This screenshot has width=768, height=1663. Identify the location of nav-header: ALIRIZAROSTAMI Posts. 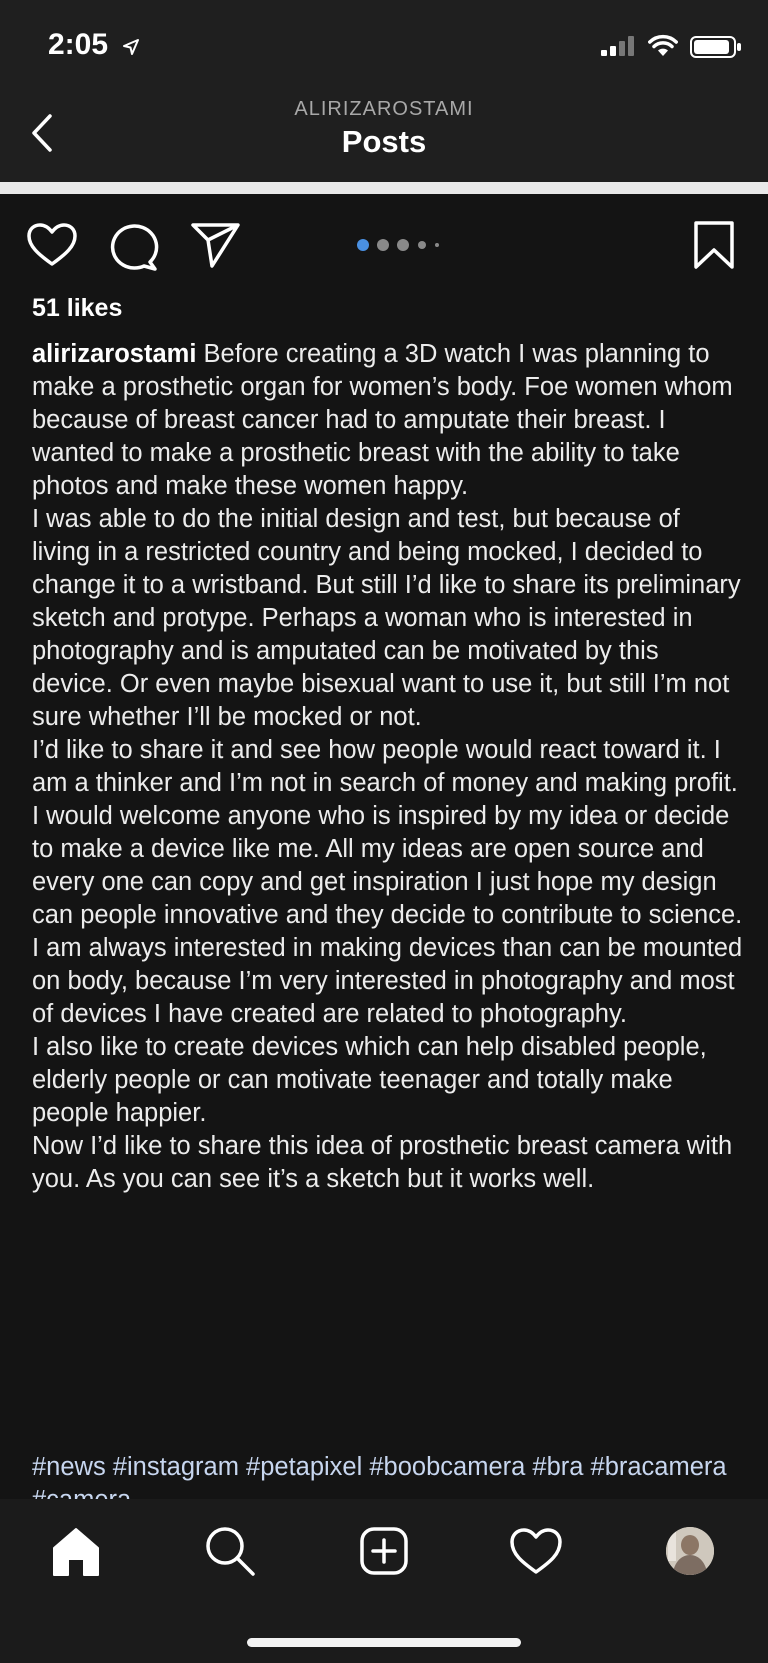
(384, 136).